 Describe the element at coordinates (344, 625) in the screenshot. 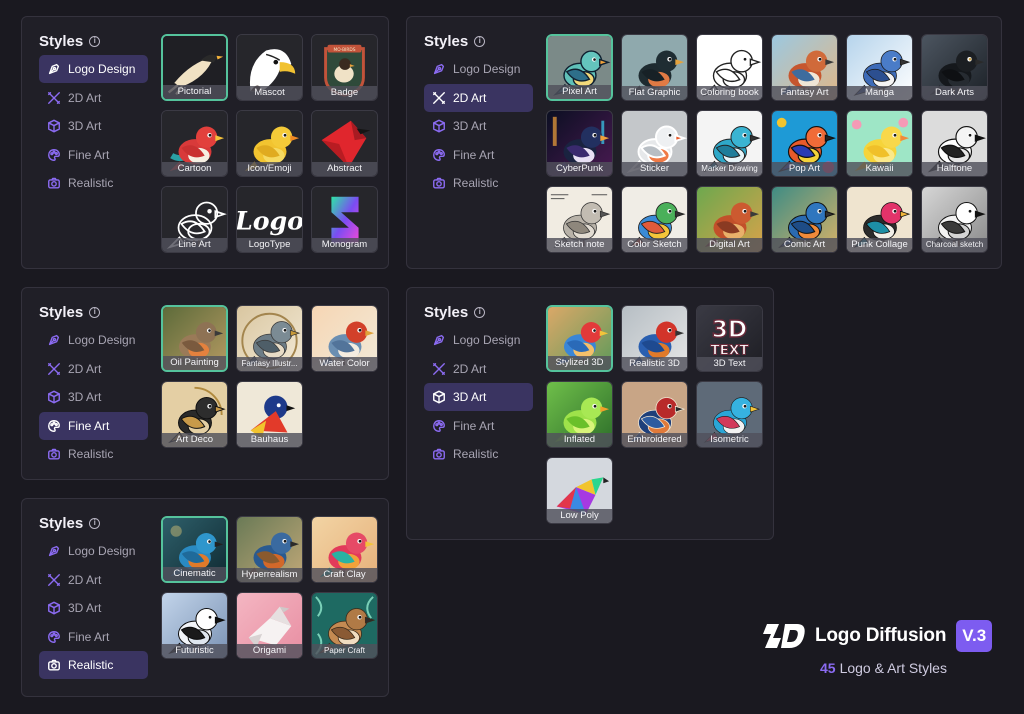

I see `style-tile-paper-craft: Paper Craft` at that location.